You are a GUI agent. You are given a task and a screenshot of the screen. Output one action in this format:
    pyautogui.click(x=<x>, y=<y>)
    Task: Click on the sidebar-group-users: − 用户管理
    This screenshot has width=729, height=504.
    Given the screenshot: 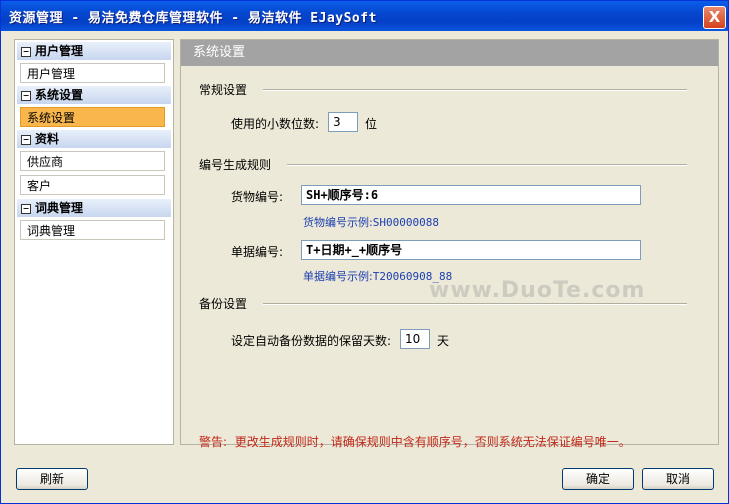 What is the action you would take?
    pyautogui.click(x=94, y=51)
    